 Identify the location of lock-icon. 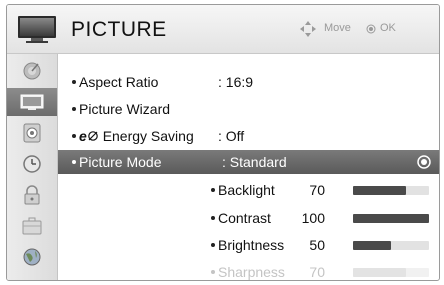
(32, 195).